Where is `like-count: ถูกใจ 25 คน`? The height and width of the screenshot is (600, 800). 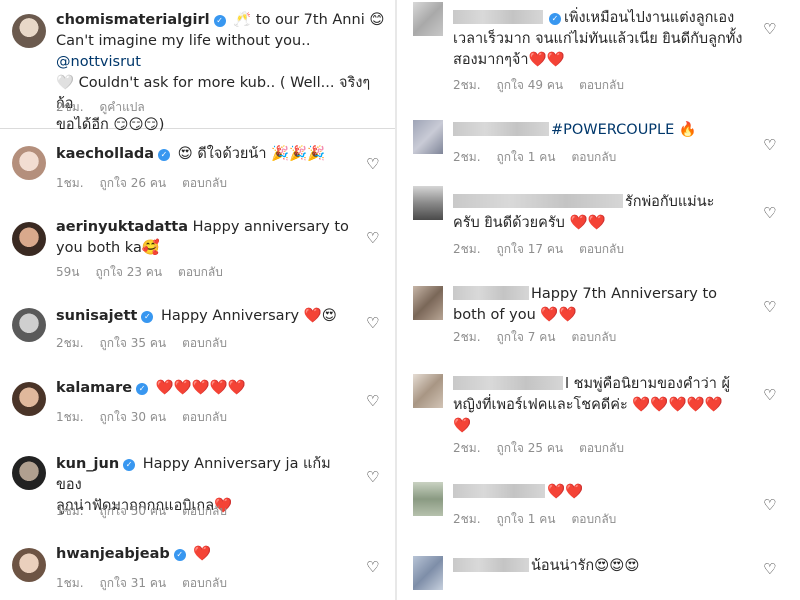
like-count: ถูกใจ 25 คน is located at coordinates (530, 448).